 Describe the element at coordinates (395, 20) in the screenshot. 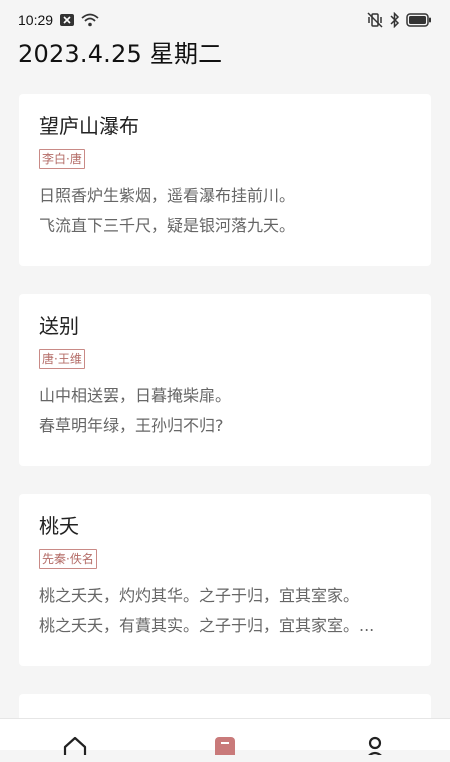

I see `bluetooth-icon` at that location.